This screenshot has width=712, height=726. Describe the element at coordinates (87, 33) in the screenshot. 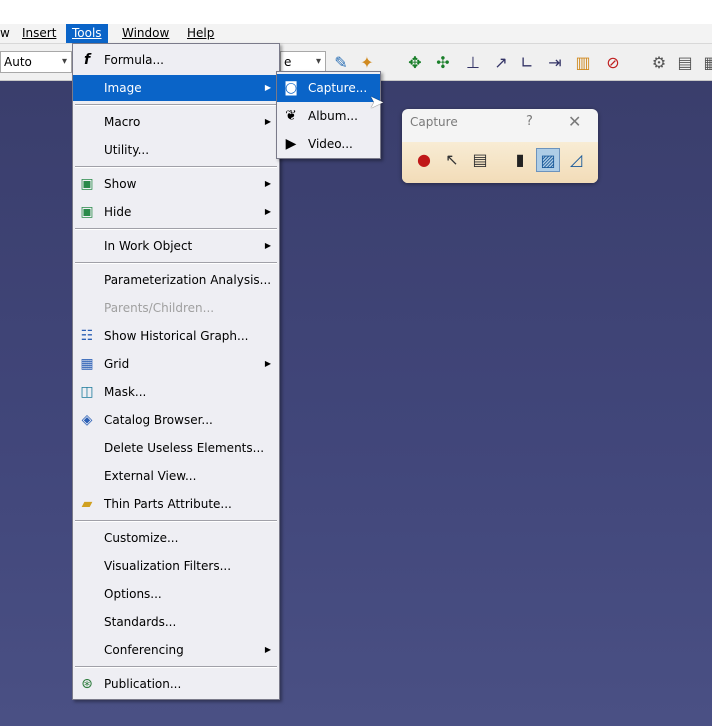

I see `menu-tools: Tools` at that location.